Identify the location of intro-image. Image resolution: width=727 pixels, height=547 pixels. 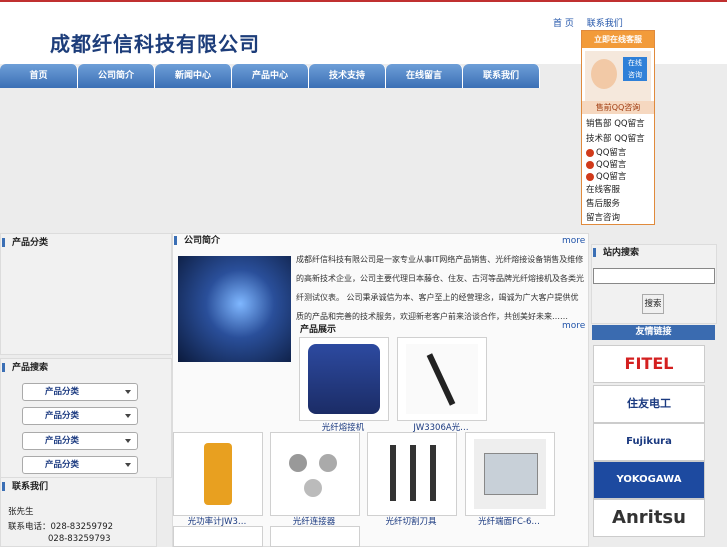
(234, 309).